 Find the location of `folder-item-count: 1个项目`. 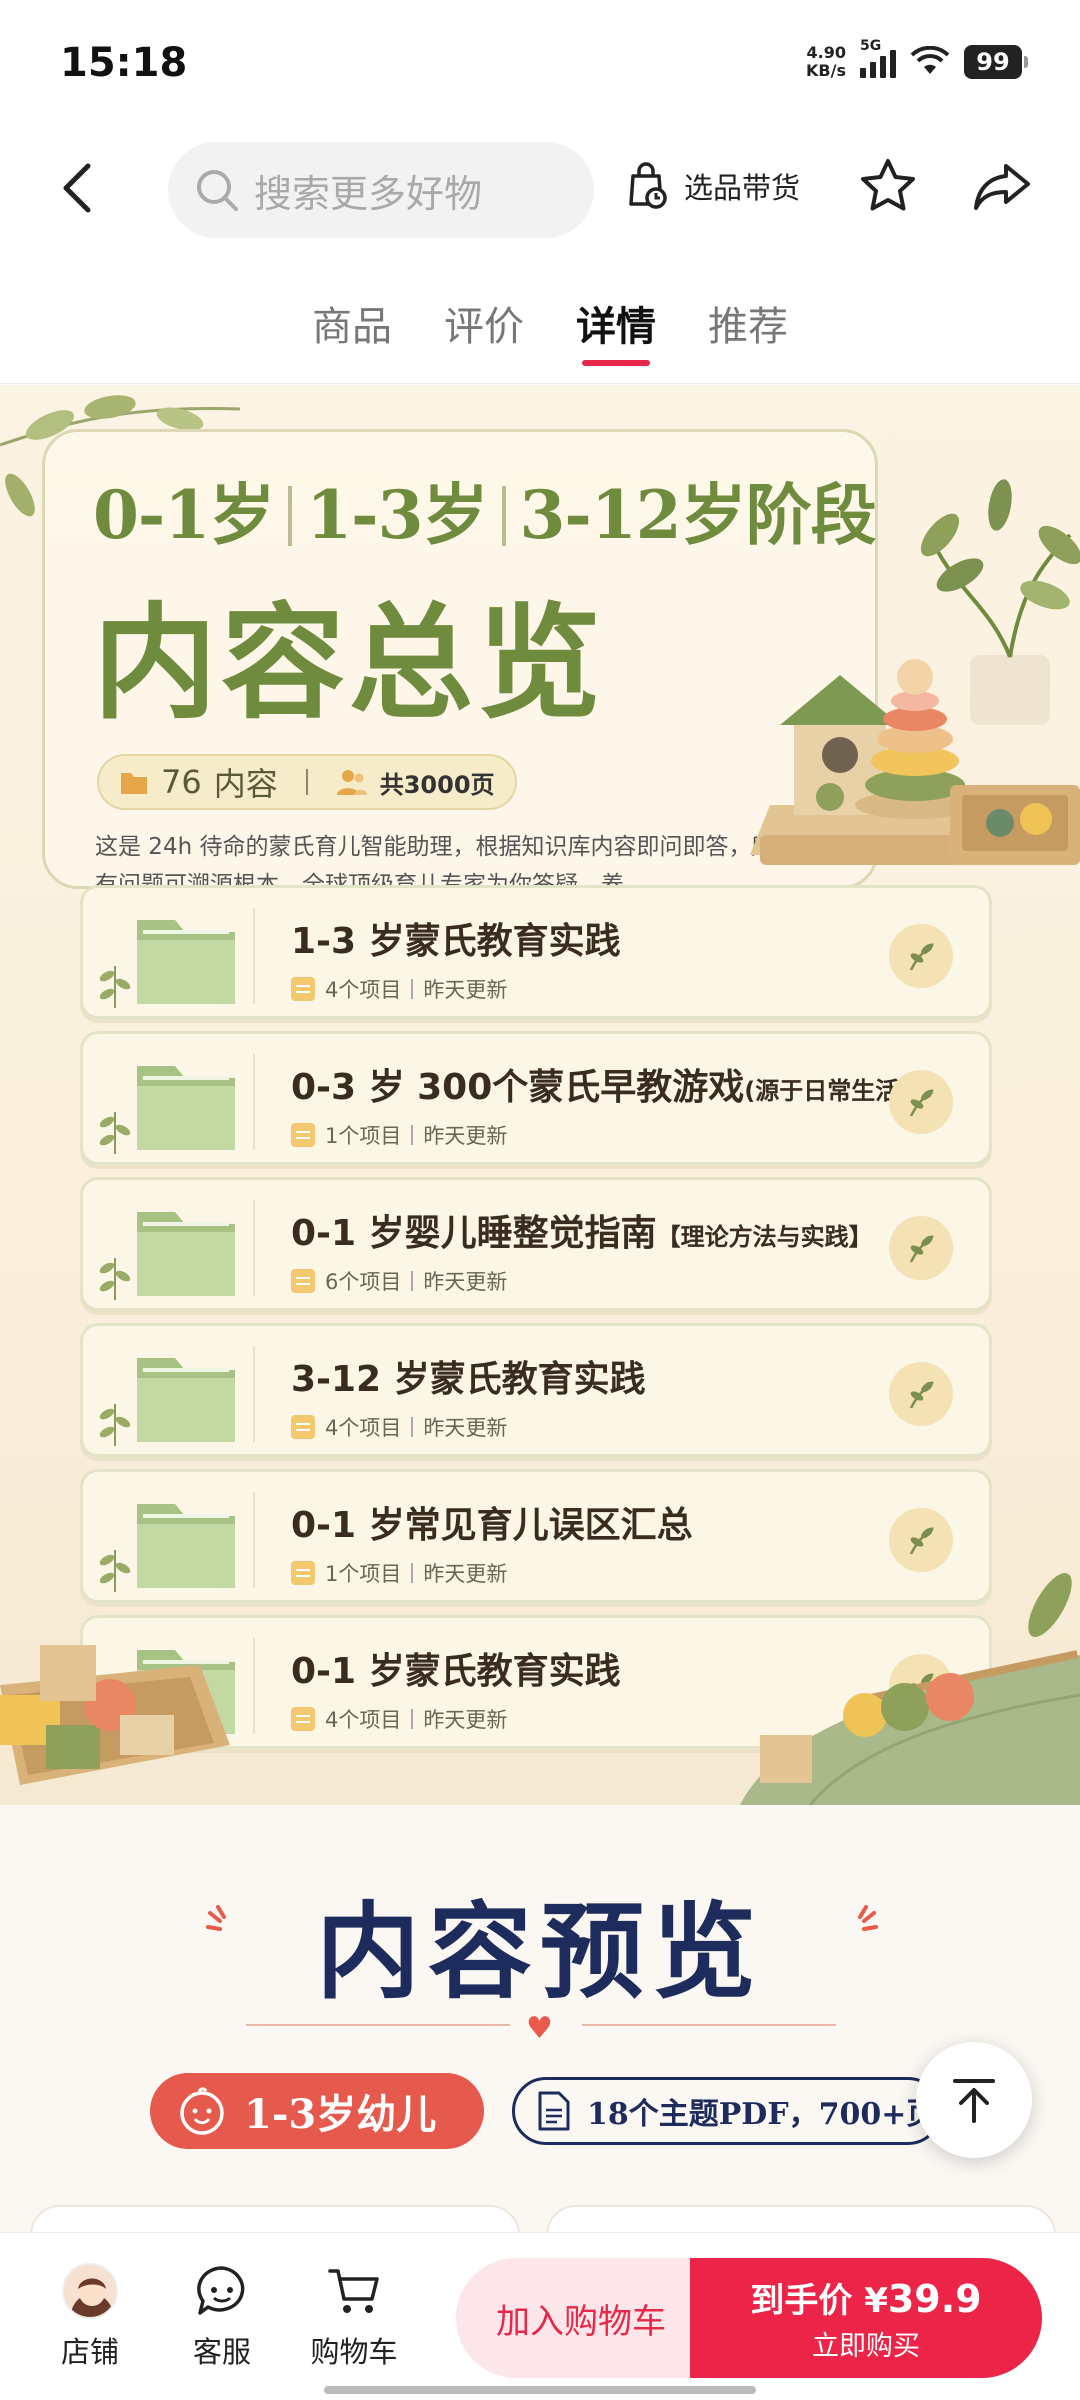

folder-item-count: 1个项目 is located at coordinates (363, 1574).